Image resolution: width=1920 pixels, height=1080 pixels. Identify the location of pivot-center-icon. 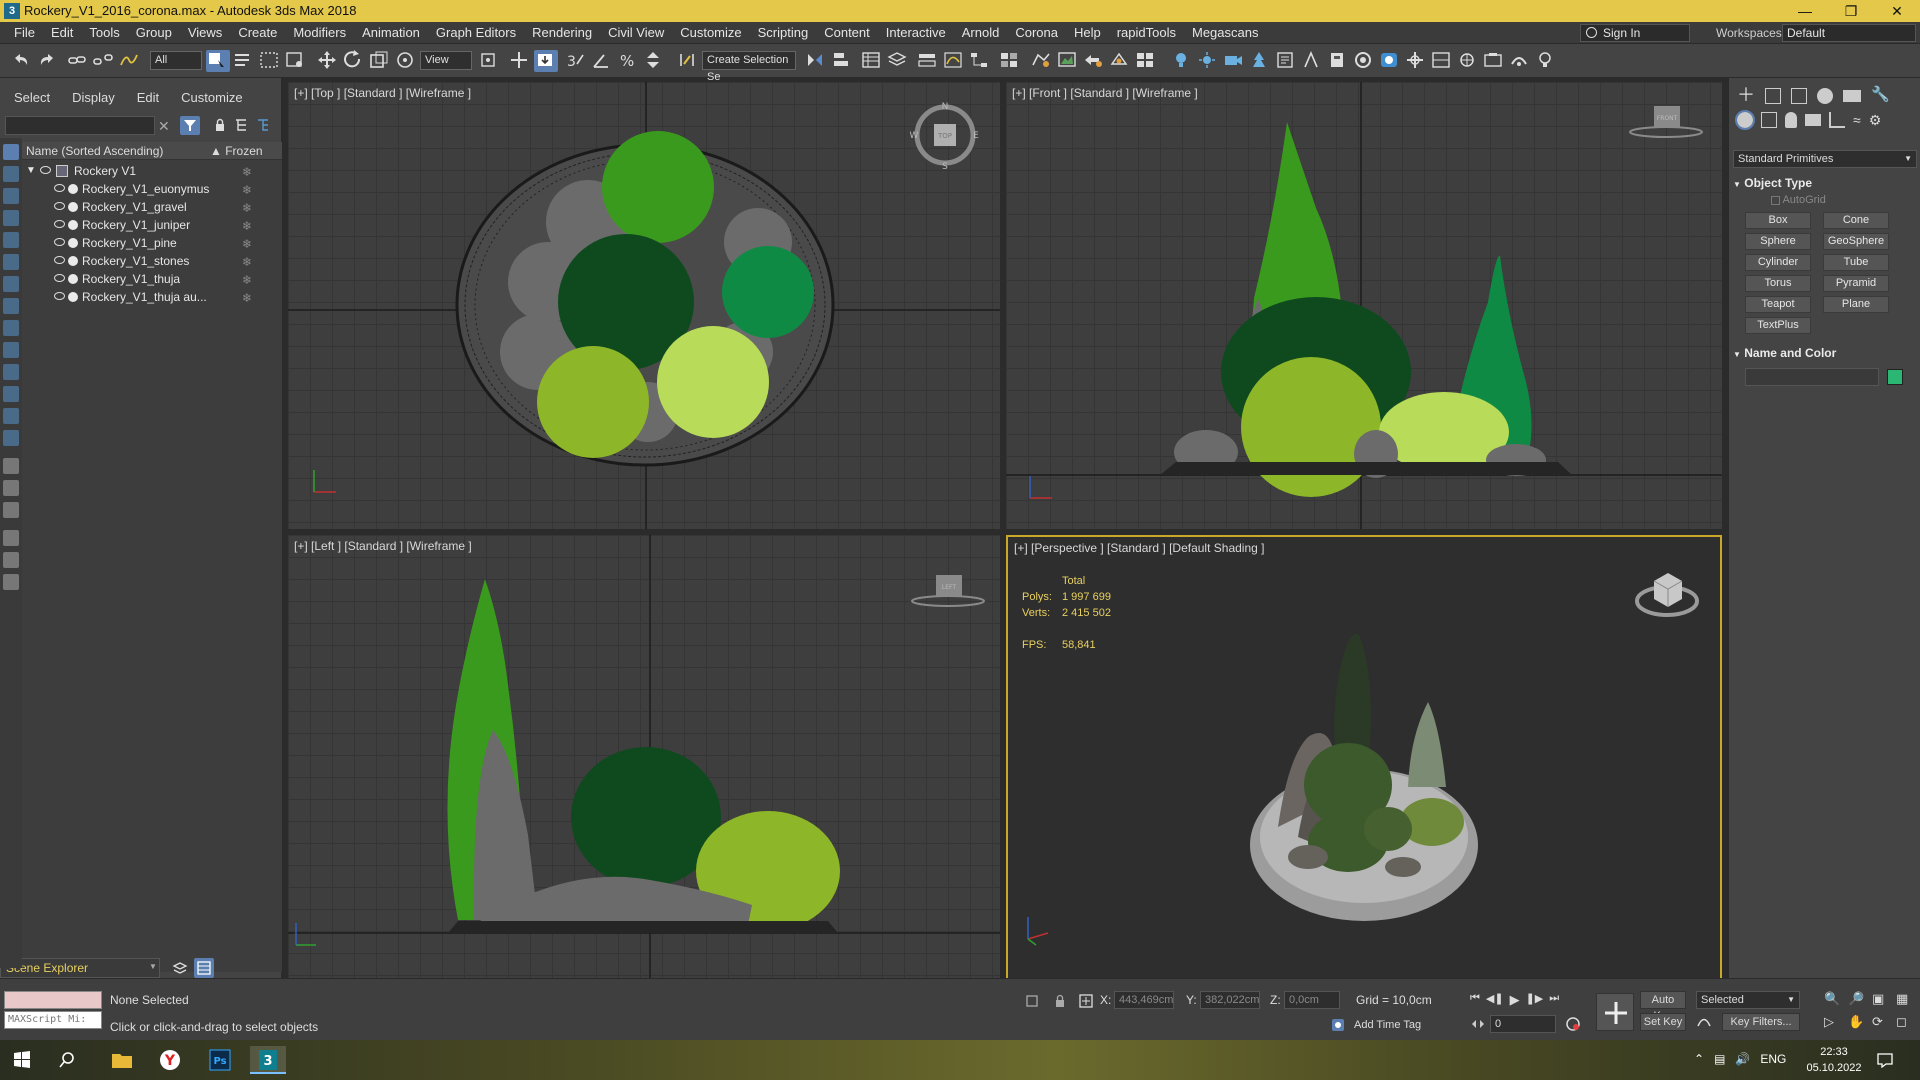
(490, 61).